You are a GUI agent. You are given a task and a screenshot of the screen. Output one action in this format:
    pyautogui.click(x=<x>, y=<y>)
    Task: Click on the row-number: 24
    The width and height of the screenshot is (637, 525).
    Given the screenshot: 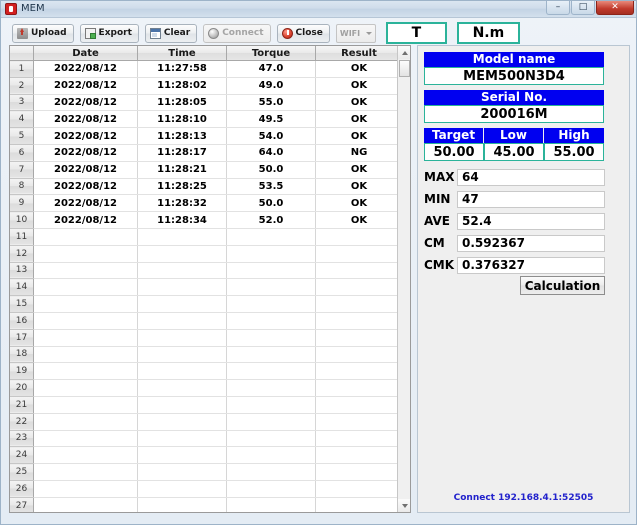 What is the action you would take?
    pyautogui.click(x=22, y=455)
    